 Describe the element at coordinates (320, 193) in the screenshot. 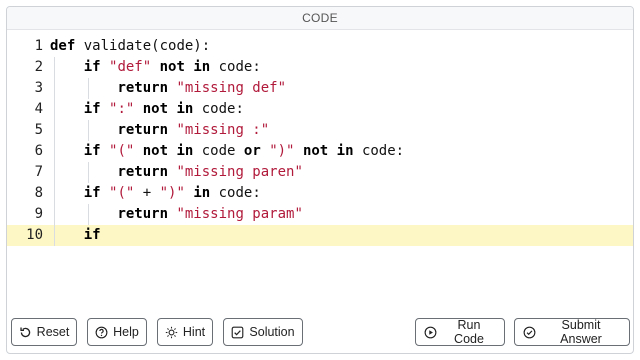

I see `code-line: 8 if "(" + ")" in code:` at that location.